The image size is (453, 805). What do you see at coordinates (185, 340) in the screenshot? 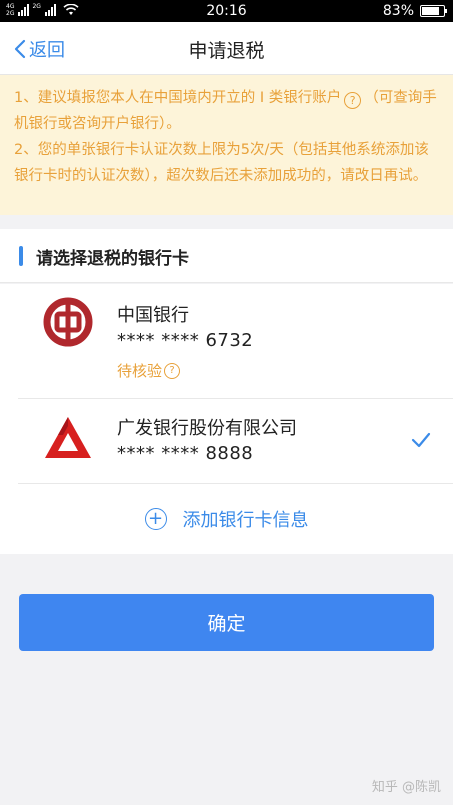
I see `card-number: **** **** 6732` at bounding box center [185, 340].